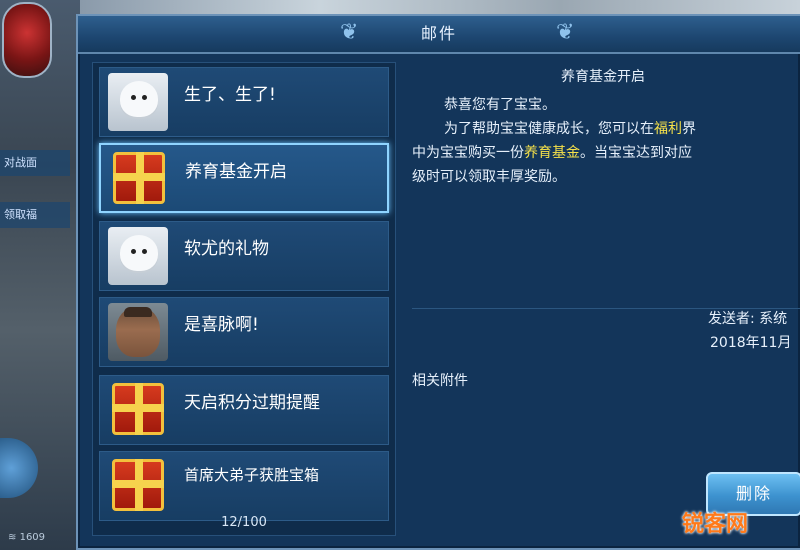 This screenshot has height=550, width=800. What do you see at coordinates (226, 249) in the screenshot?
I see `mail-item-title: 软尤的礼物` at bounding box center [226, 249].